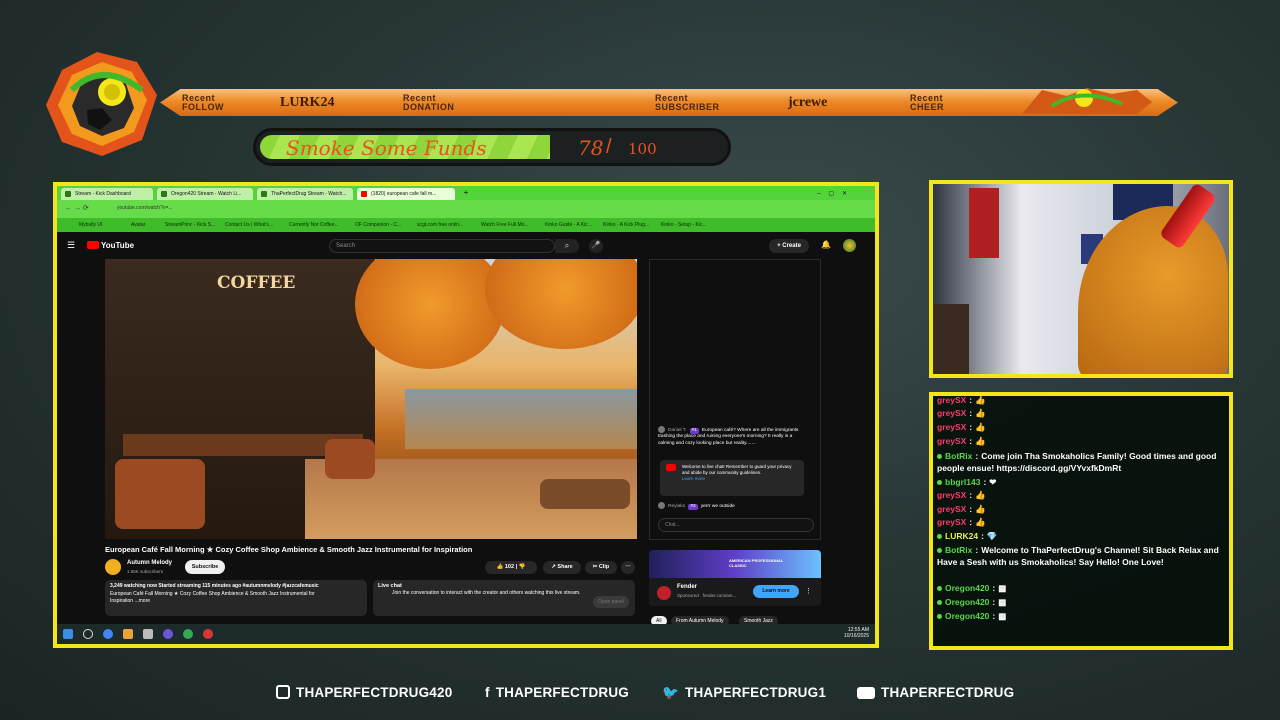  I want to click on video-chair, so click(160, 494).